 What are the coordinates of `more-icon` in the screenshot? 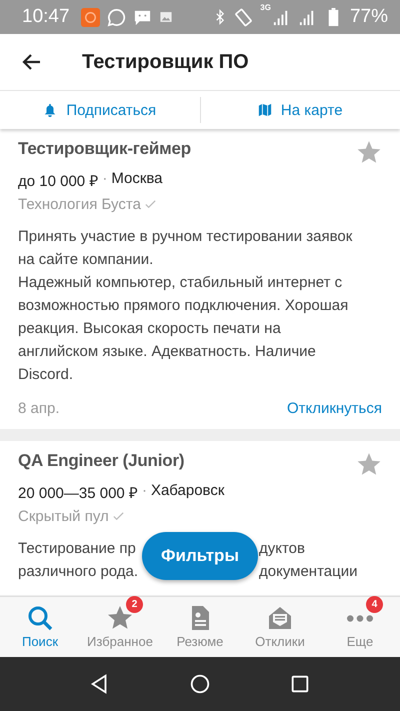 It's located at (360, 618).